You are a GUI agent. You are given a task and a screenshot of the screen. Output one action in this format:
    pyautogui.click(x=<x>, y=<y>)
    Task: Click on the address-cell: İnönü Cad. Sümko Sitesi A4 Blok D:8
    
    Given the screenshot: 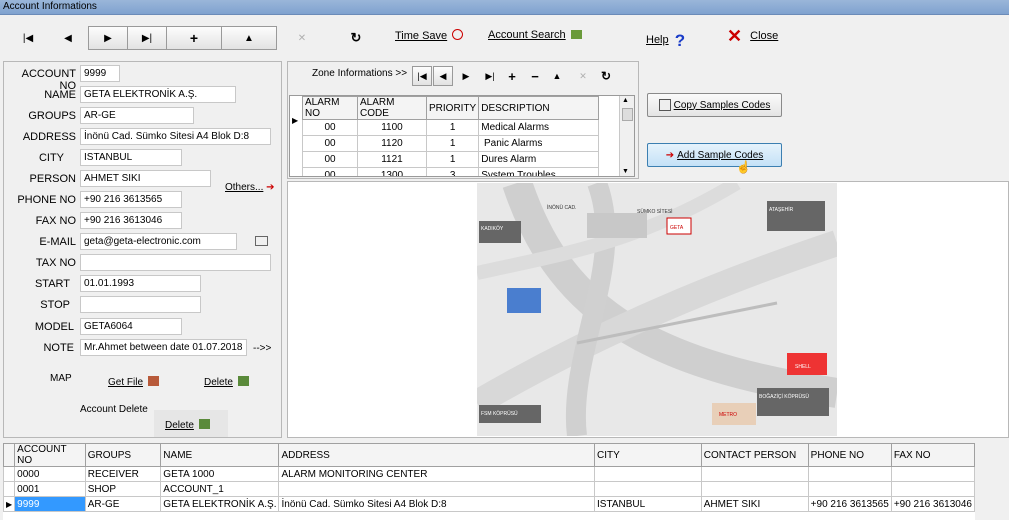 What is the action you would take?
    pyautogui.click(x=437, y=504)
    